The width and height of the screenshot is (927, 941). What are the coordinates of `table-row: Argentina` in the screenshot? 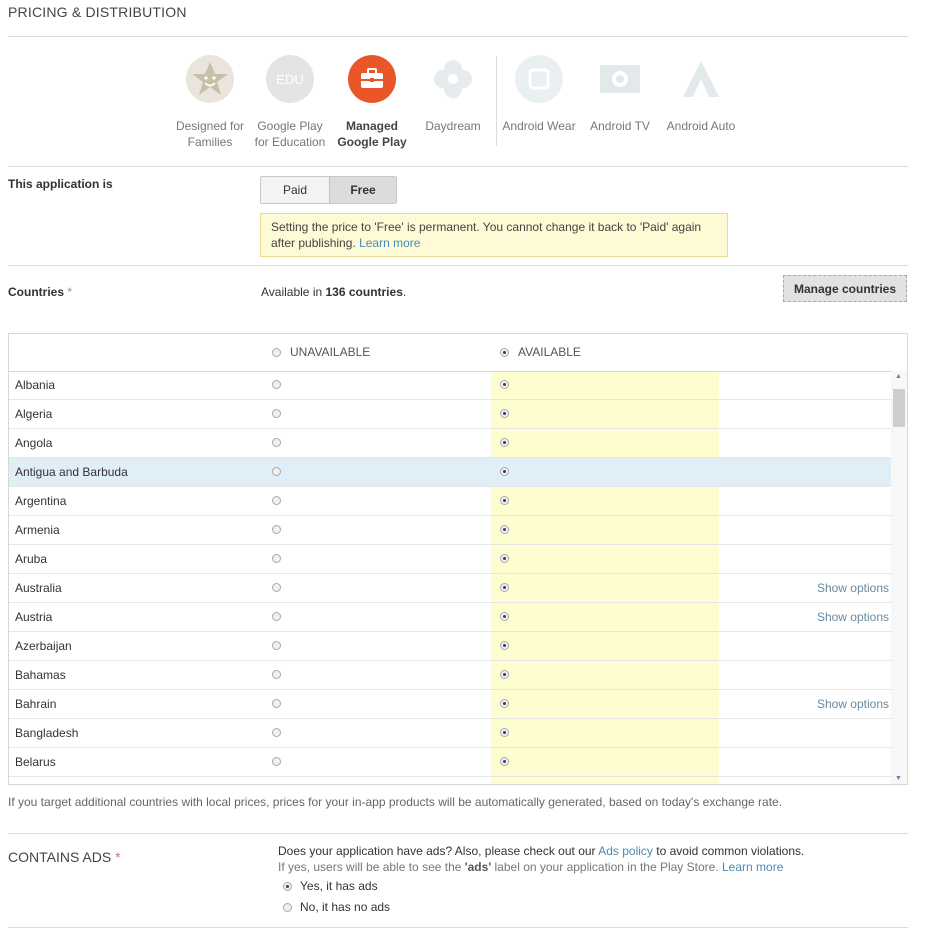 It's located at (450, 501).